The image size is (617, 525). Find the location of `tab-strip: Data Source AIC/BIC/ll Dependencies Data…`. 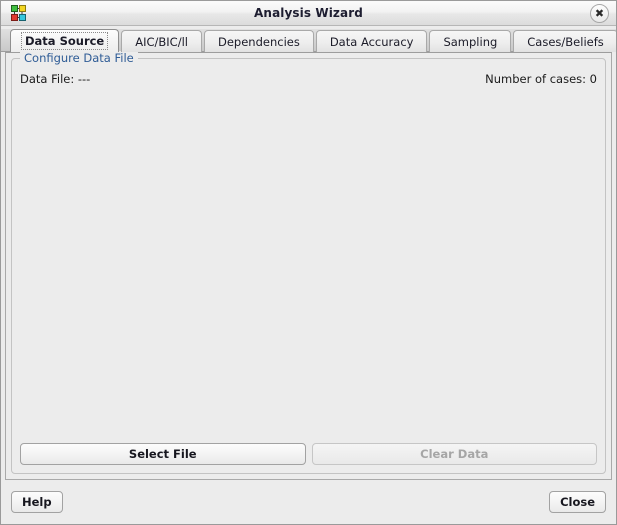

tab-strip: Data Source AIC/BIC/ll Dependencies Data… is located at coordinates (308, 40).